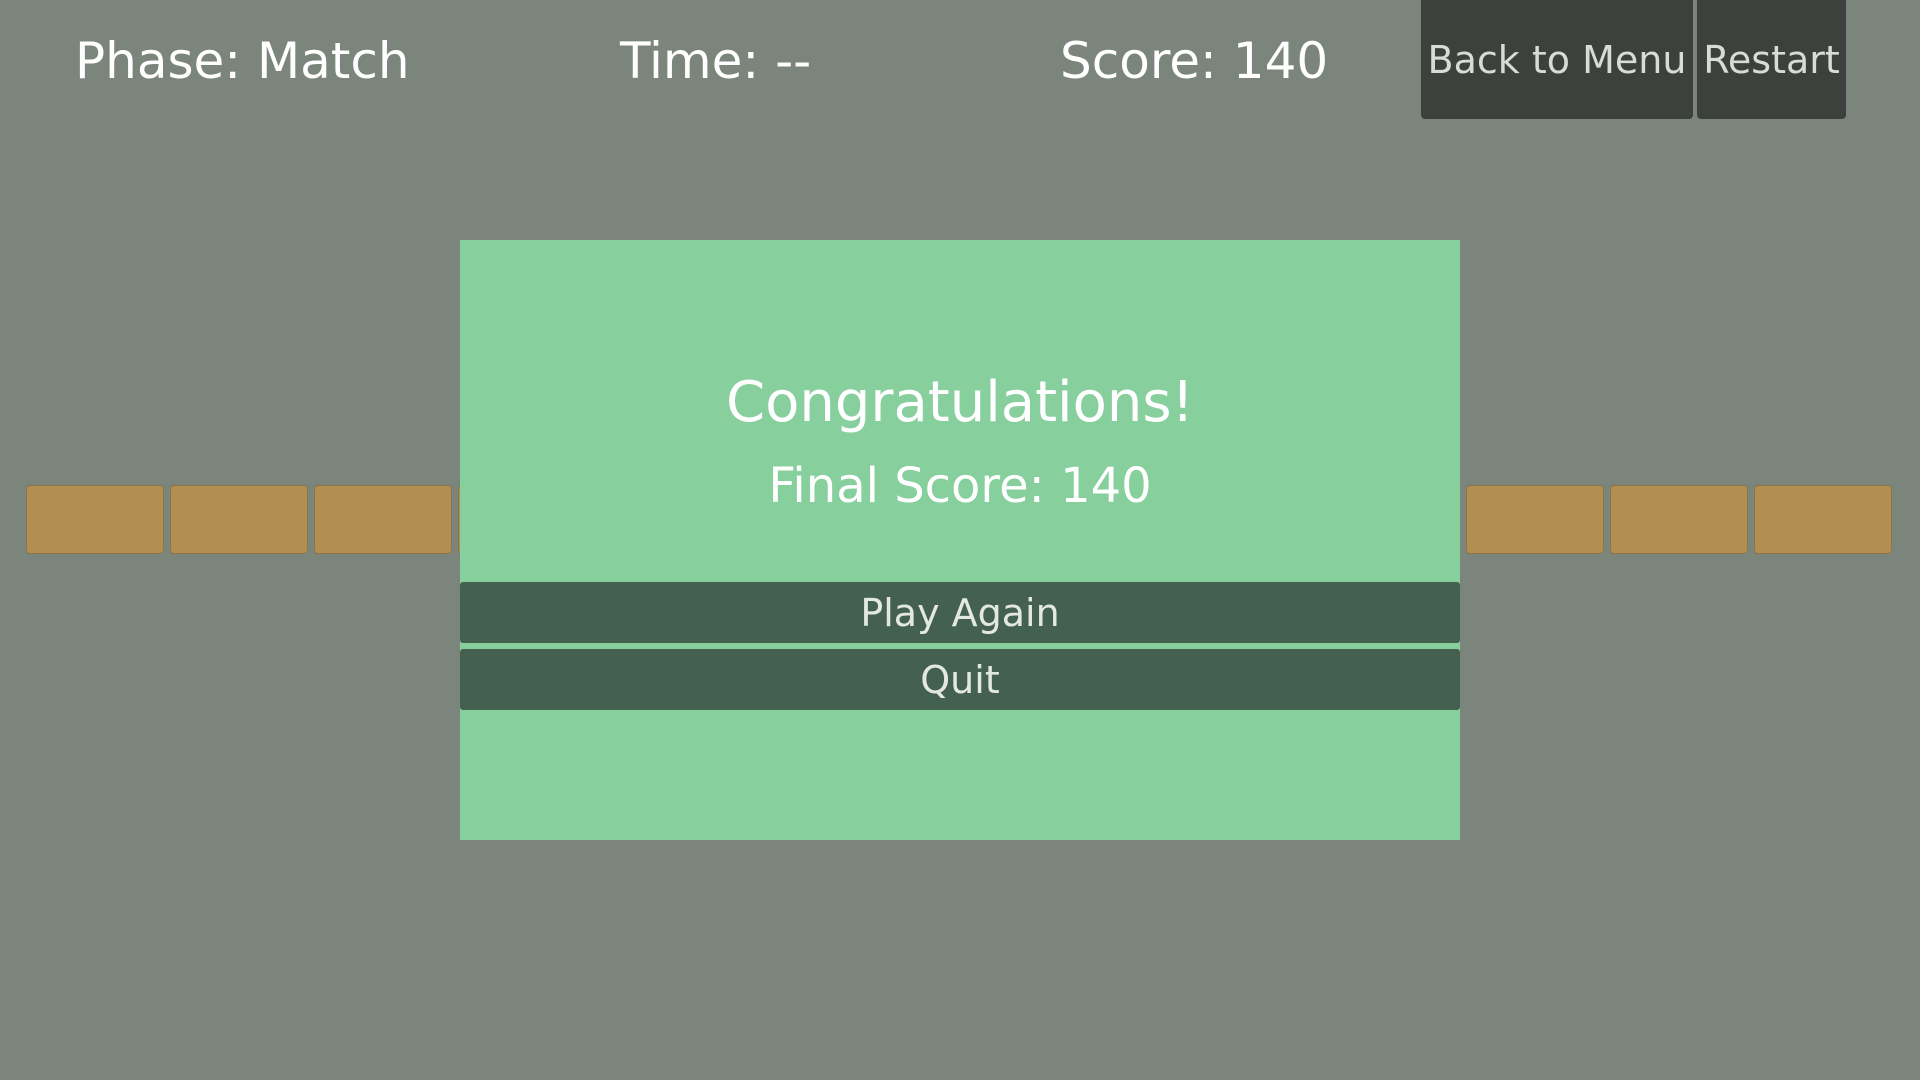  What do you see at coordinates (1194, 61) in the screenshot?
I see `score-label: Score: 140` at bounding box center [1194, 61].